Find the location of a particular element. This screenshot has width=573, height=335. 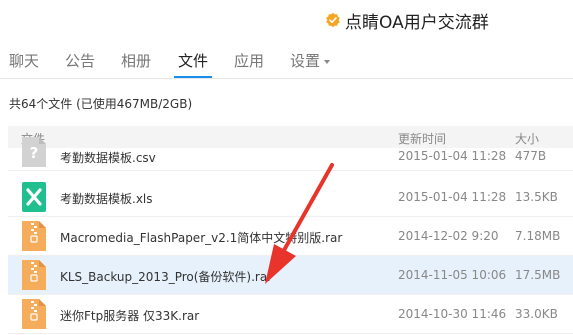

file-size: 7.18MB is located at coordinates (538, 236).